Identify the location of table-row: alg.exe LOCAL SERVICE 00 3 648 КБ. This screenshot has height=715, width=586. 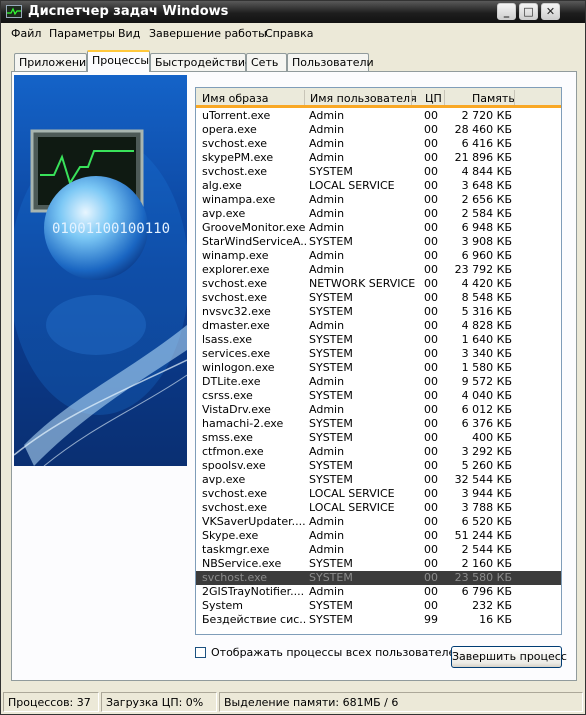
(378, 186).